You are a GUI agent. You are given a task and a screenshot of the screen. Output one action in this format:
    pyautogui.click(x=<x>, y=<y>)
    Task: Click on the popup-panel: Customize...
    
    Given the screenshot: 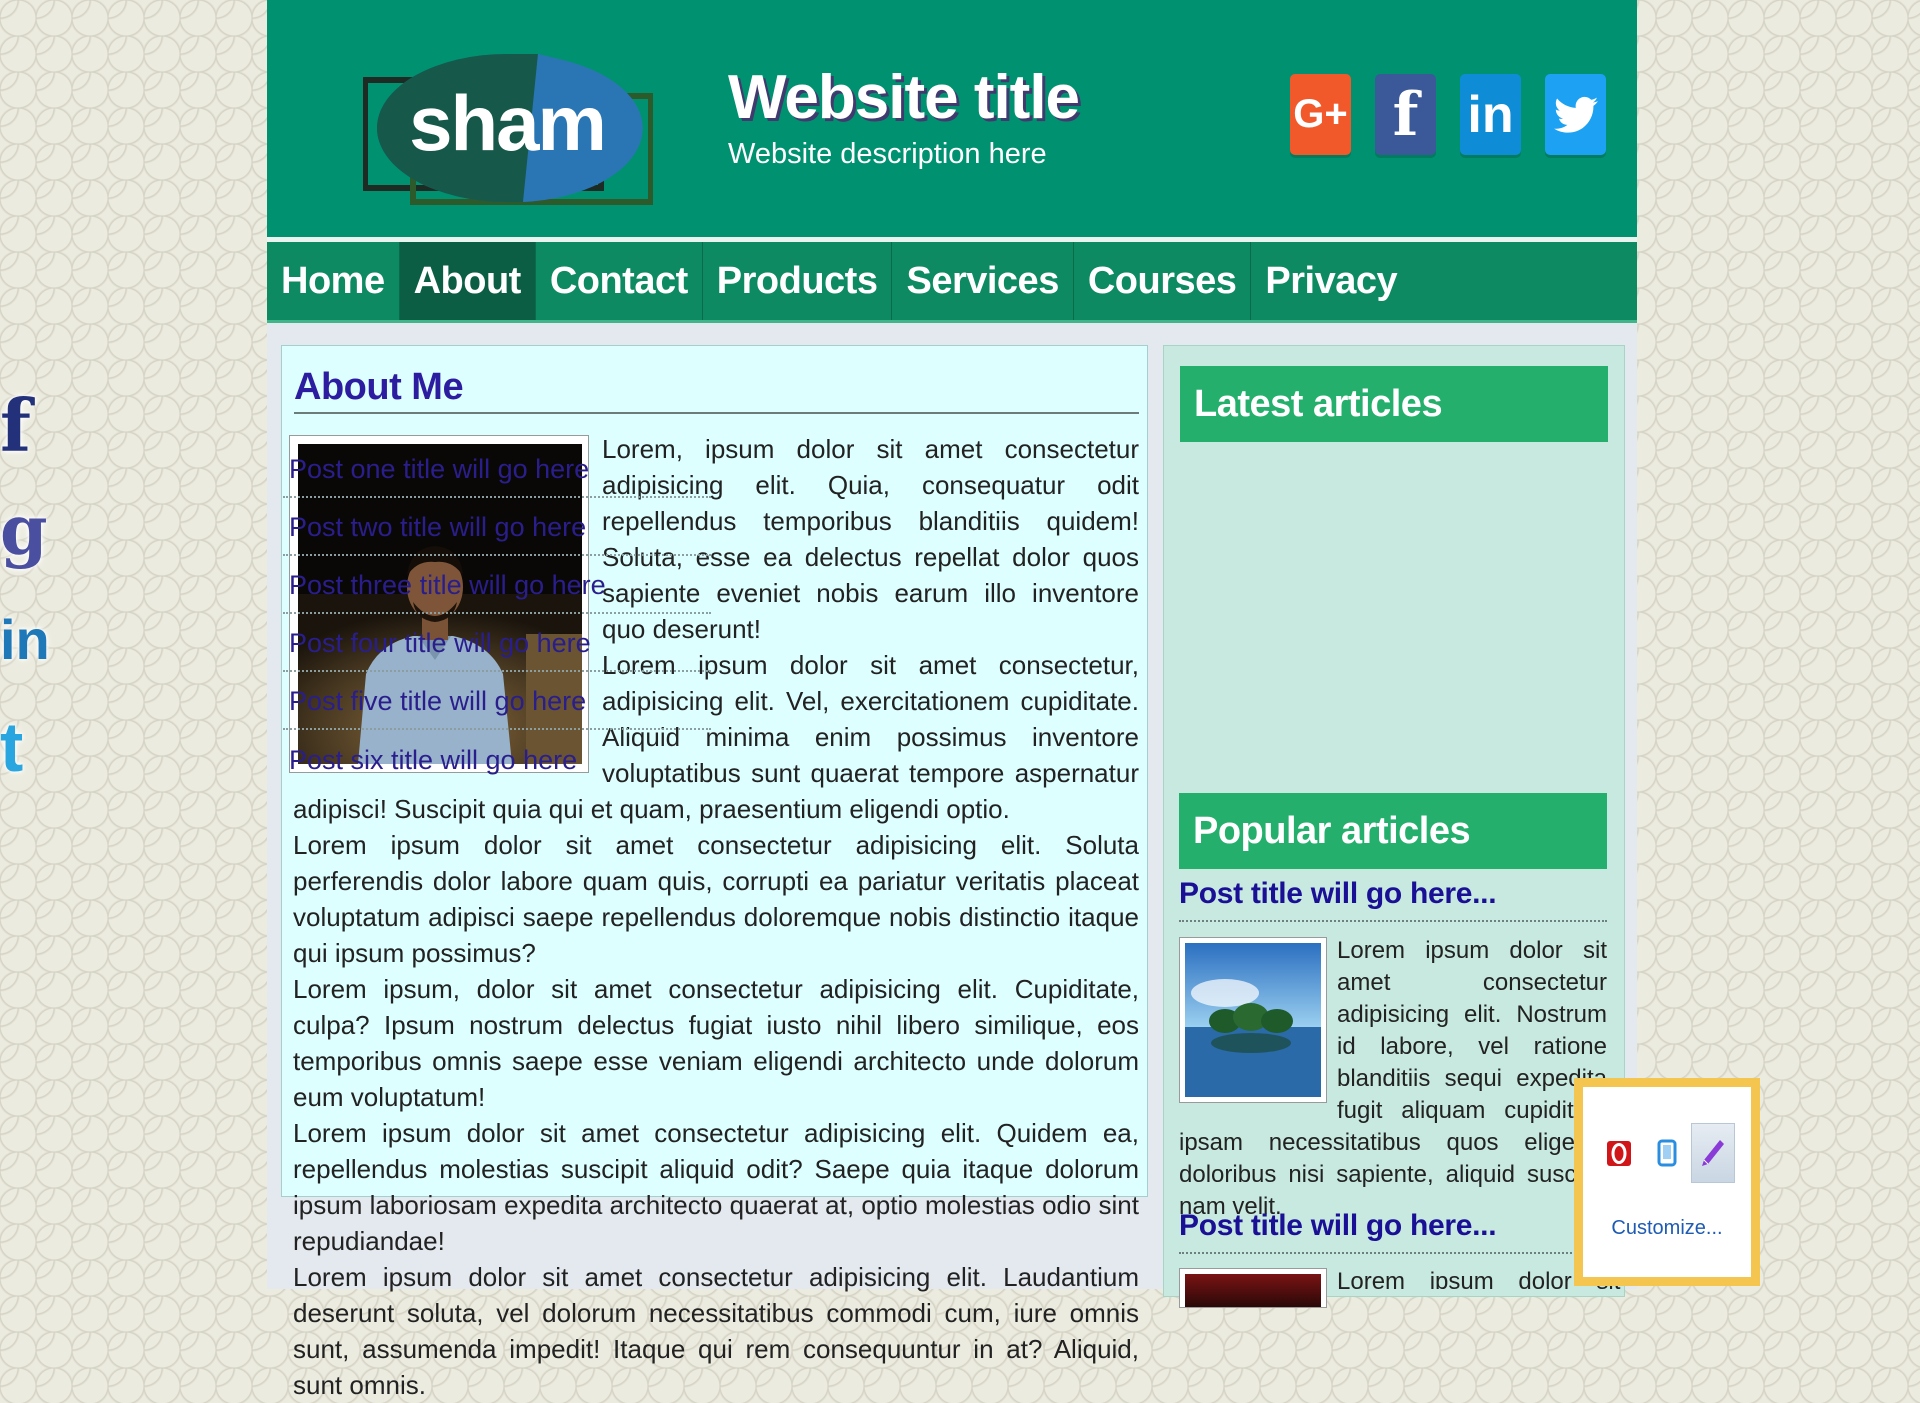 What is the action you would take?
    pyautogui.click(x=1667, y=1182)
    